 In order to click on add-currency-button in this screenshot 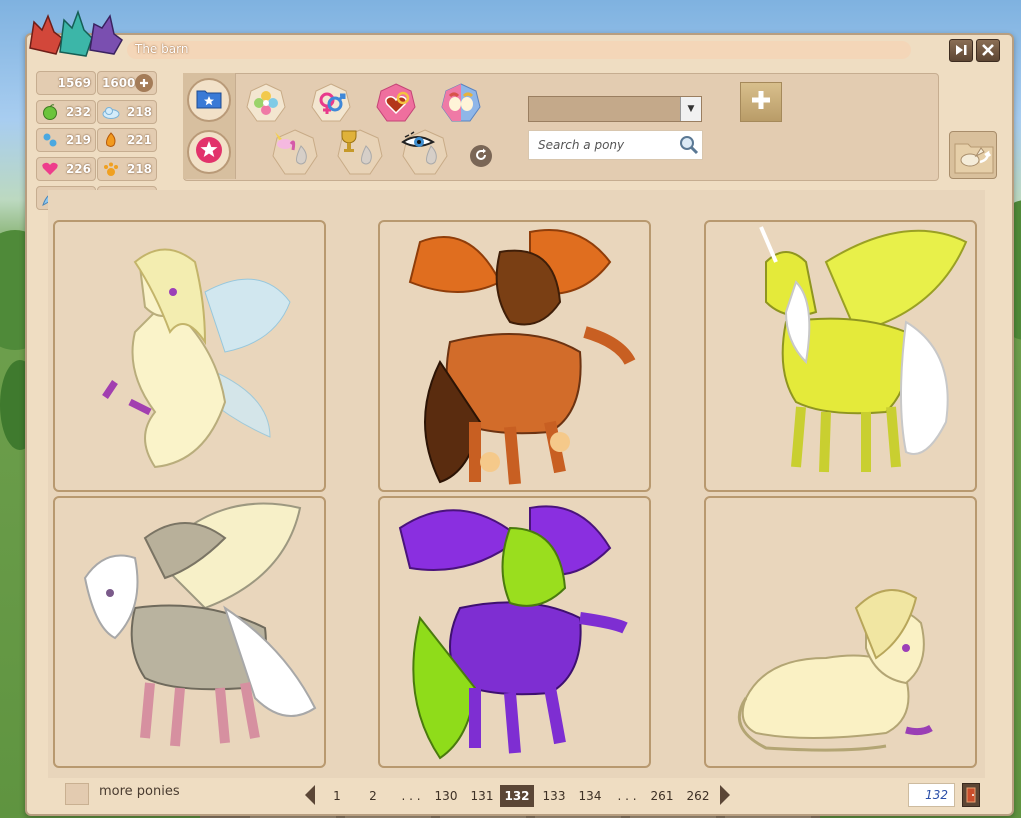, I will do `click(144, 83)`.